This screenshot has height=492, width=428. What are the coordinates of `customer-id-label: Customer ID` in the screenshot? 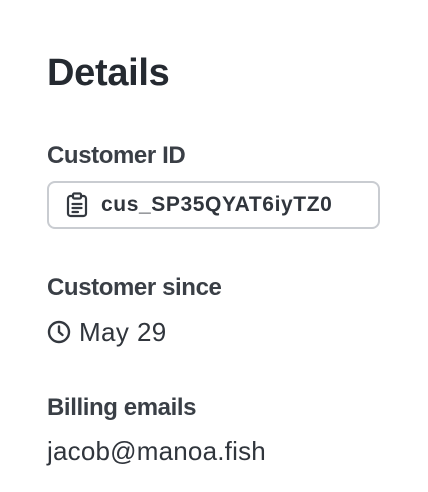 It's located at (116, 155).